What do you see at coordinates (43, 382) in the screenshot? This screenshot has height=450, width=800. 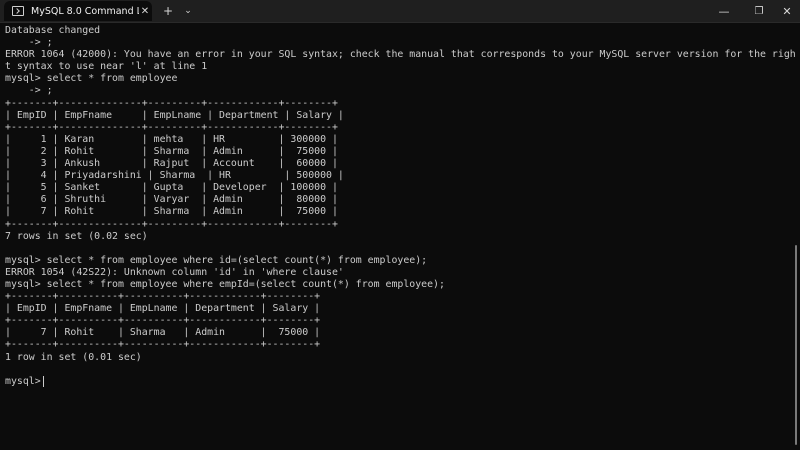 I see `text-cursor` at bounding box center [43, 382].